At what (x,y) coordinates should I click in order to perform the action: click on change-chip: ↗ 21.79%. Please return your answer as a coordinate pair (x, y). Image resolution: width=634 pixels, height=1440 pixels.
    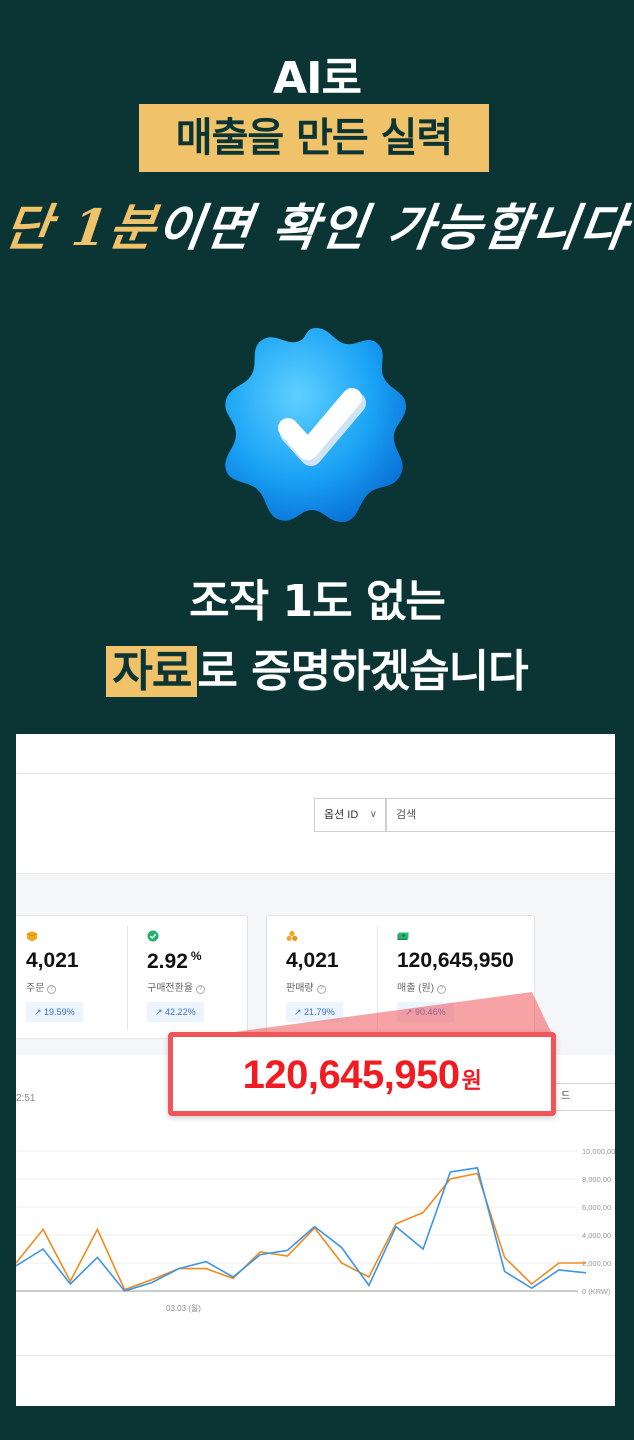
    Looking at the image, I should click on (314, 1012).